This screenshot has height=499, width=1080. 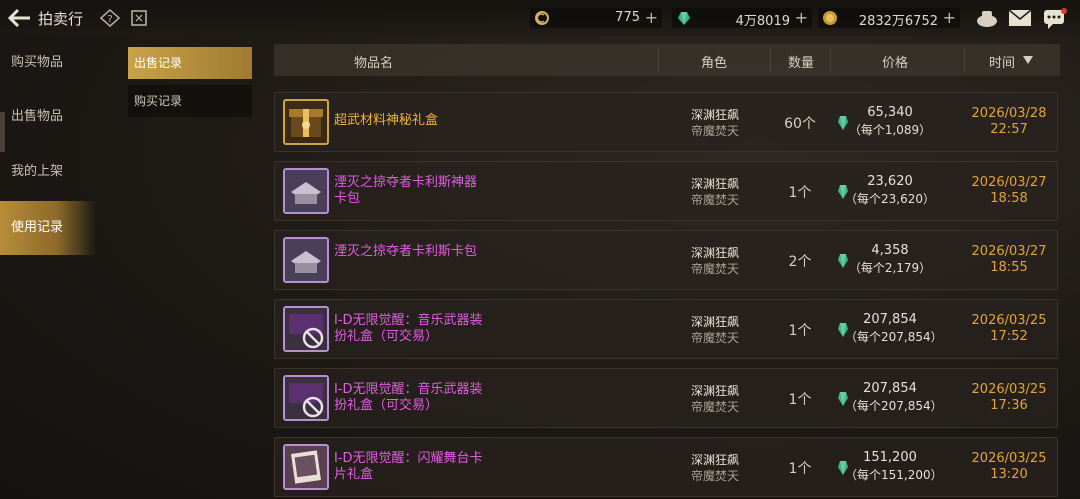 What do you see at coordinates (48, 267) in the screenshot?
I see `left-nav: 购买物品 出售物品 我的上架 使用记录` at bounding box center [48, 267].